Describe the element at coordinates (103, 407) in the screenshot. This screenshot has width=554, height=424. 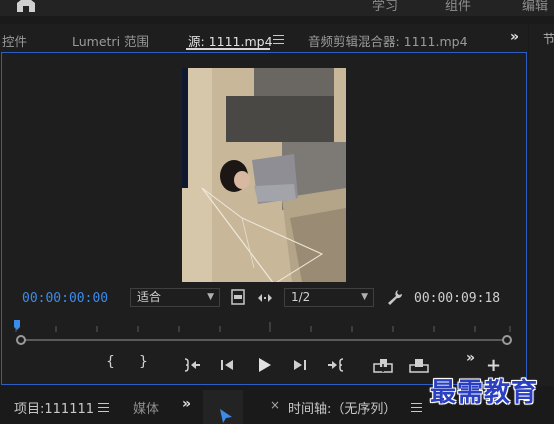
I see `project-panel-menu-icon` at that location.